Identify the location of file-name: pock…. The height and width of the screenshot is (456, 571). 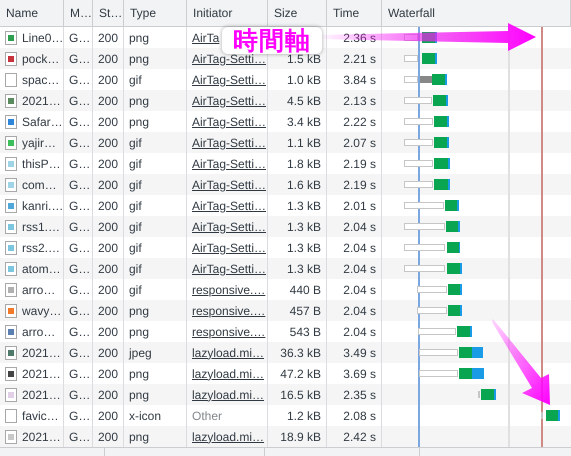
(41, 59).